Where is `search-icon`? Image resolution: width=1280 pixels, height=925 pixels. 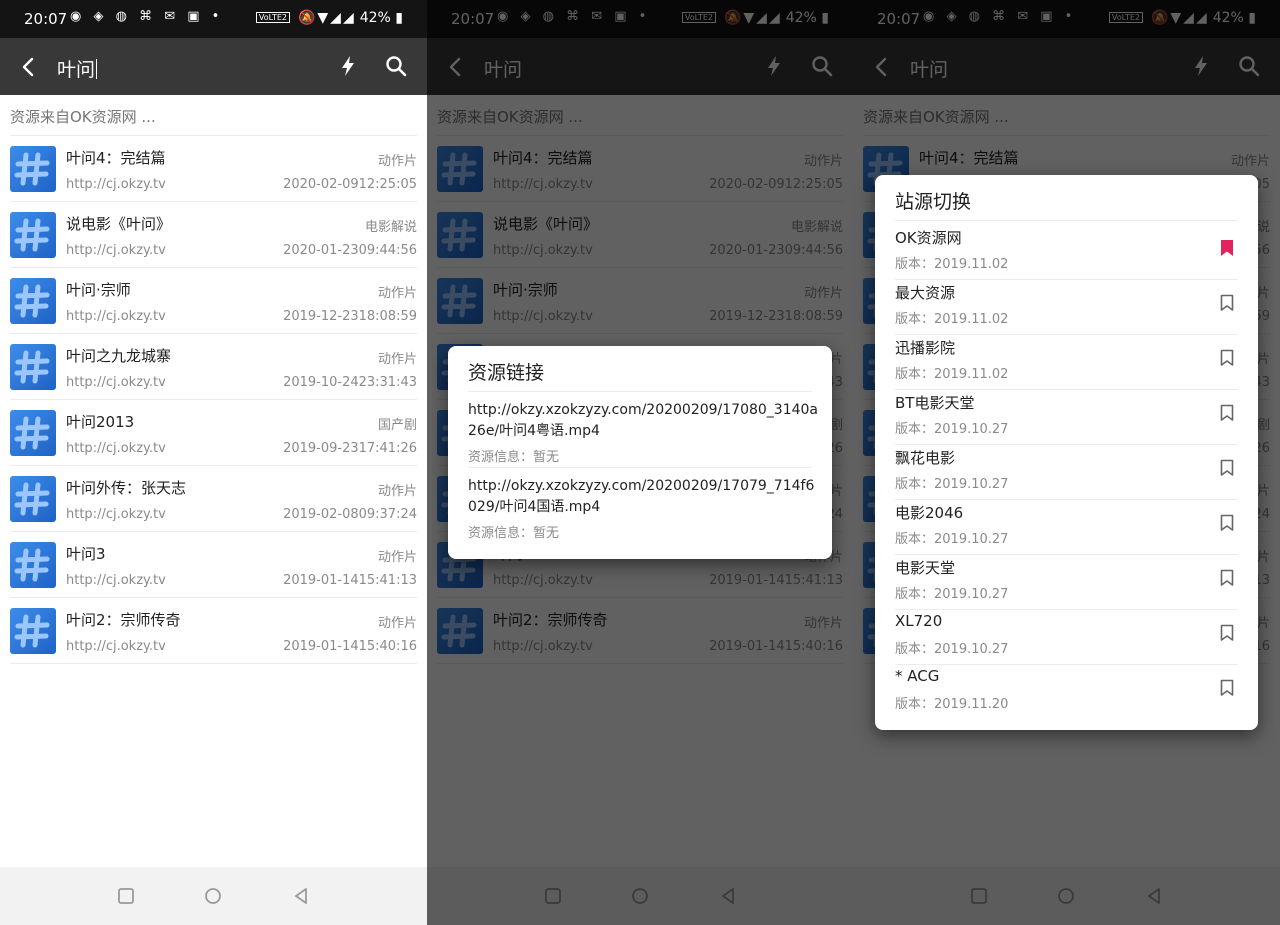 search-icon is located at coordinates (396, 66).